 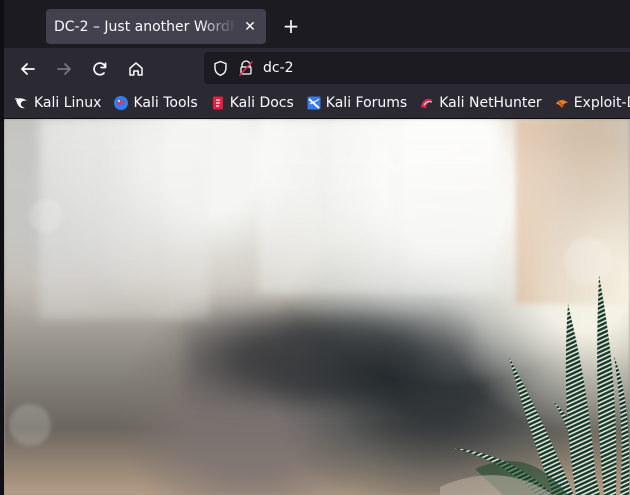 What do you see at coordinates (218, 103) in the screenshot?
I see `kali-docs-icon` at bounding box center [218, 103].